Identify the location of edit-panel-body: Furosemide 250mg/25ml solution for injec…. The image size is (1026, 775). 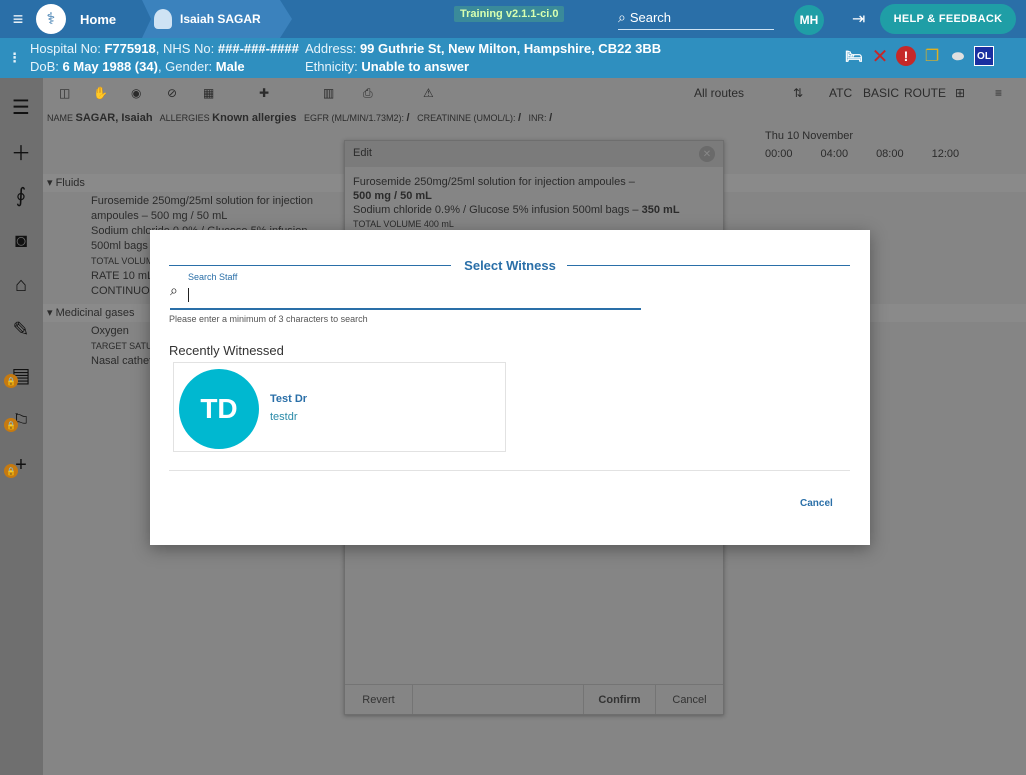
(516, 202).